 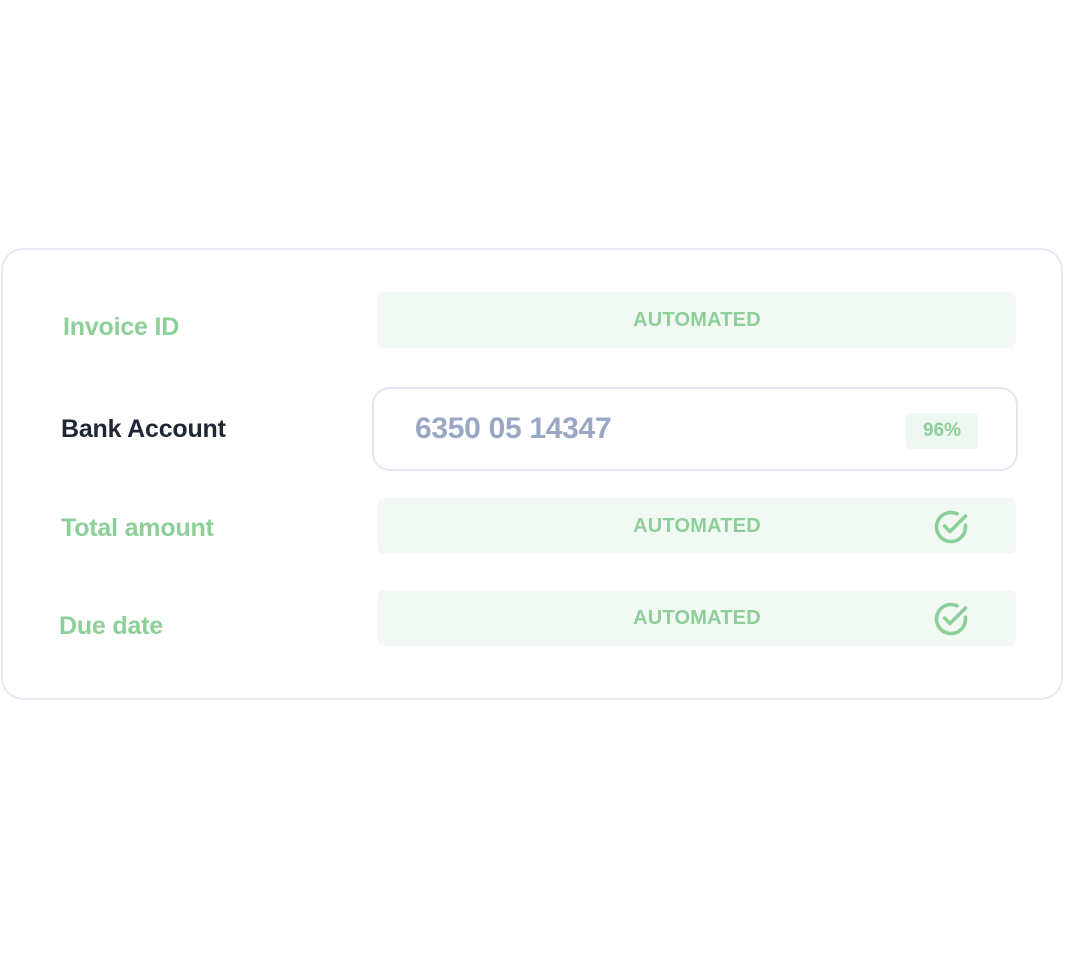 What do you see at coordinates (111, 626) in the screenshot?
I see `due-date-label: Due date` at bounding box center [111, 626].